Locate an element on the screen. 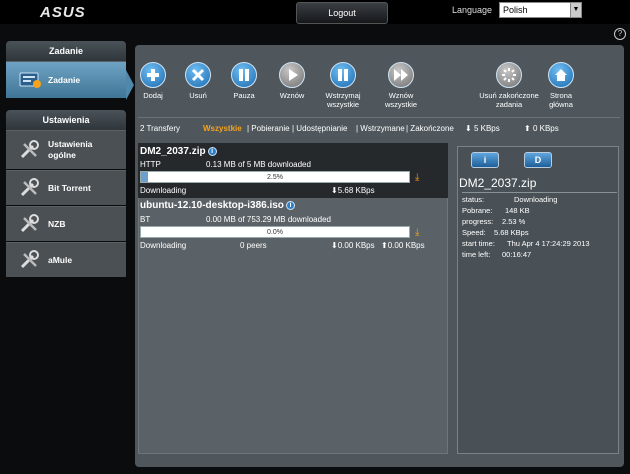 Image resolution: width=630 pixels, height=474 pixels. language-select: Polish ▼ is located at coordinates (540, 10).